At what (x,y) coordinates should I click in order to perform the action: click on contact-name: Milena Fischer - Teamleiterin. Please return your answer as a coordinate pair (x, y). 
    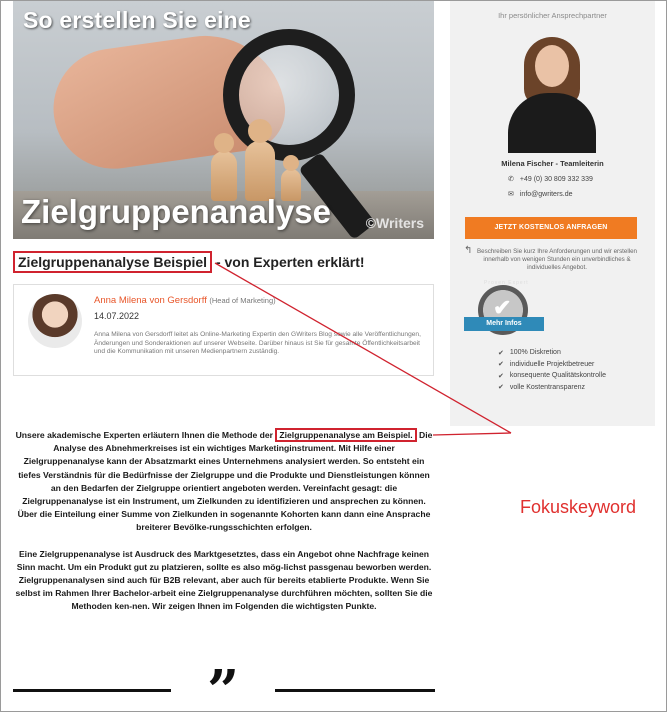
    Looking at the image, I should click on (552, 163).